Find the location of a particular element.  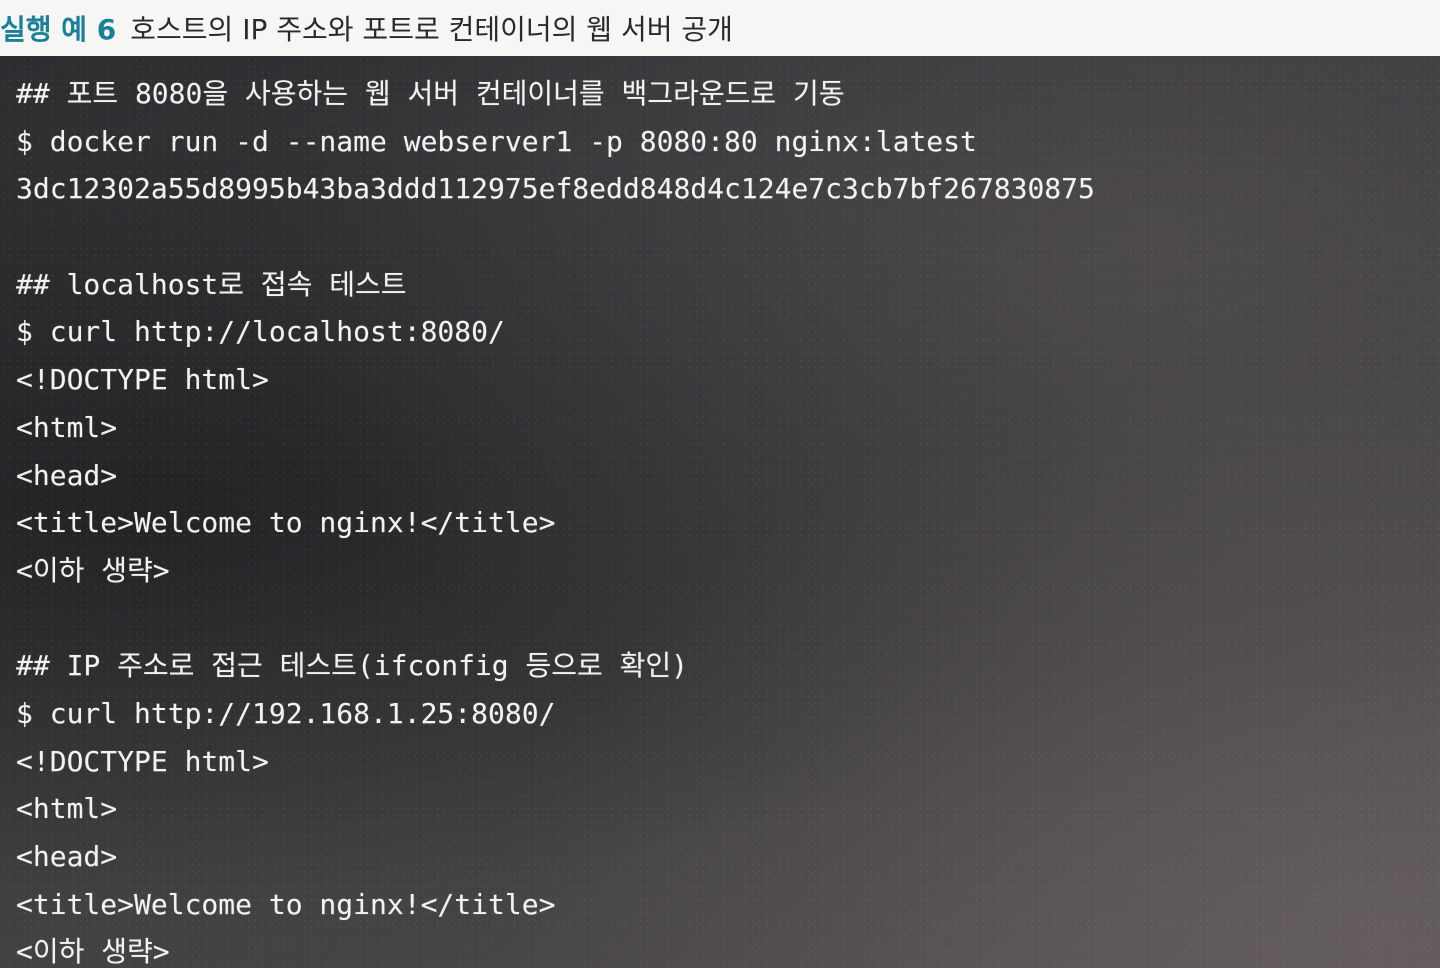

command-line: $ curl http://192.168.1.25:8080/ is located at coordinates (286, 713).